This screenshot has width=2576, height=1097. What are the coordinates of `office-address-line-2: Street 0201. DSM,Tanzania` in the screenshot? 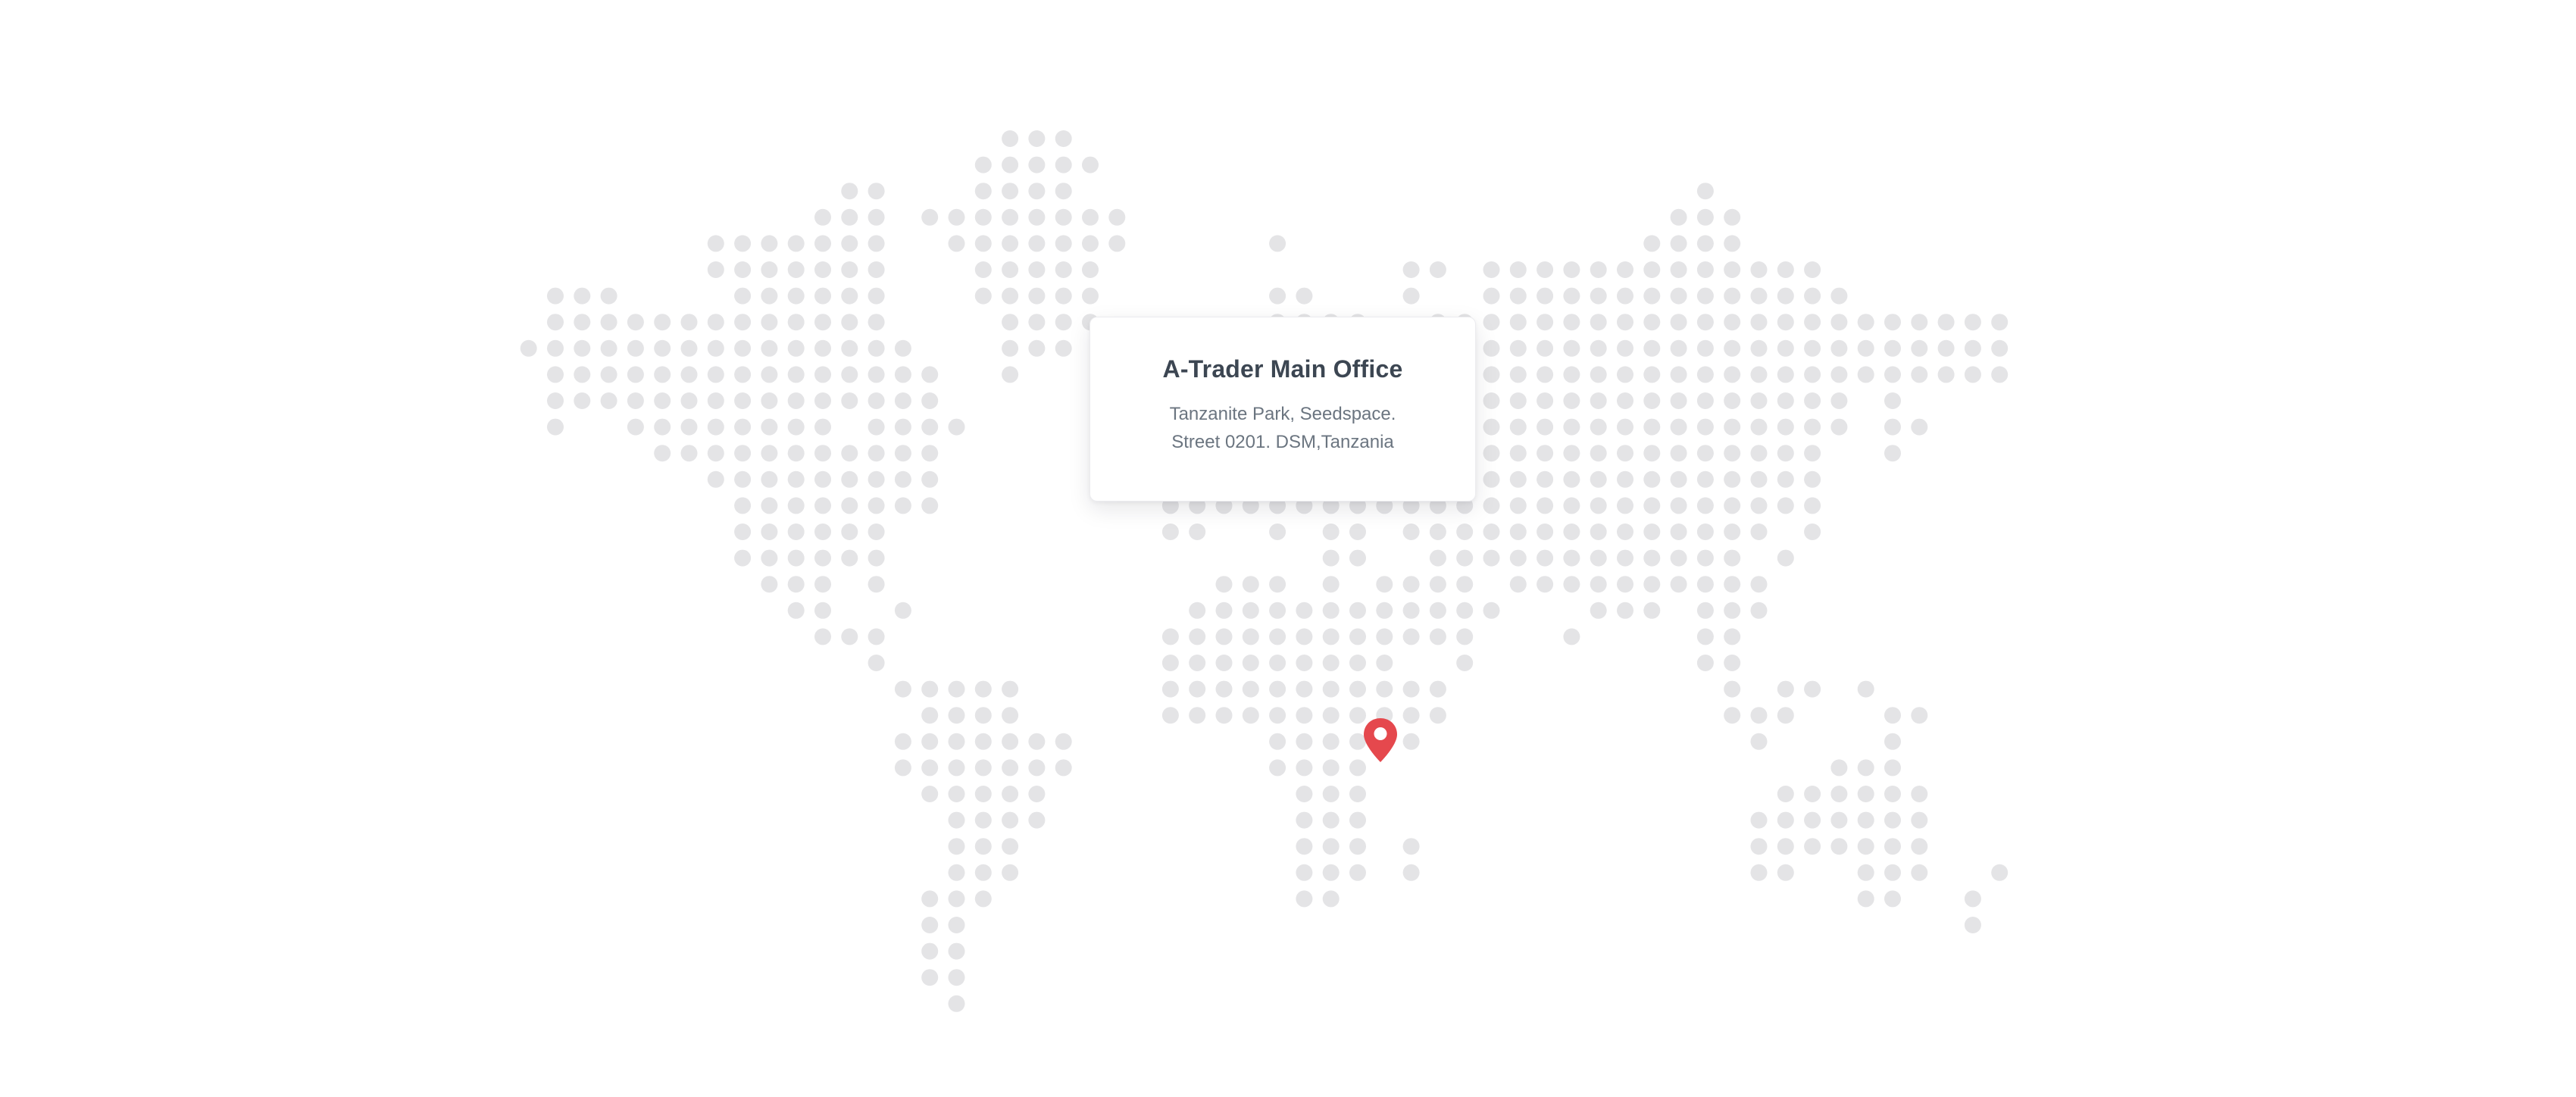 It's located at (1282, 442).